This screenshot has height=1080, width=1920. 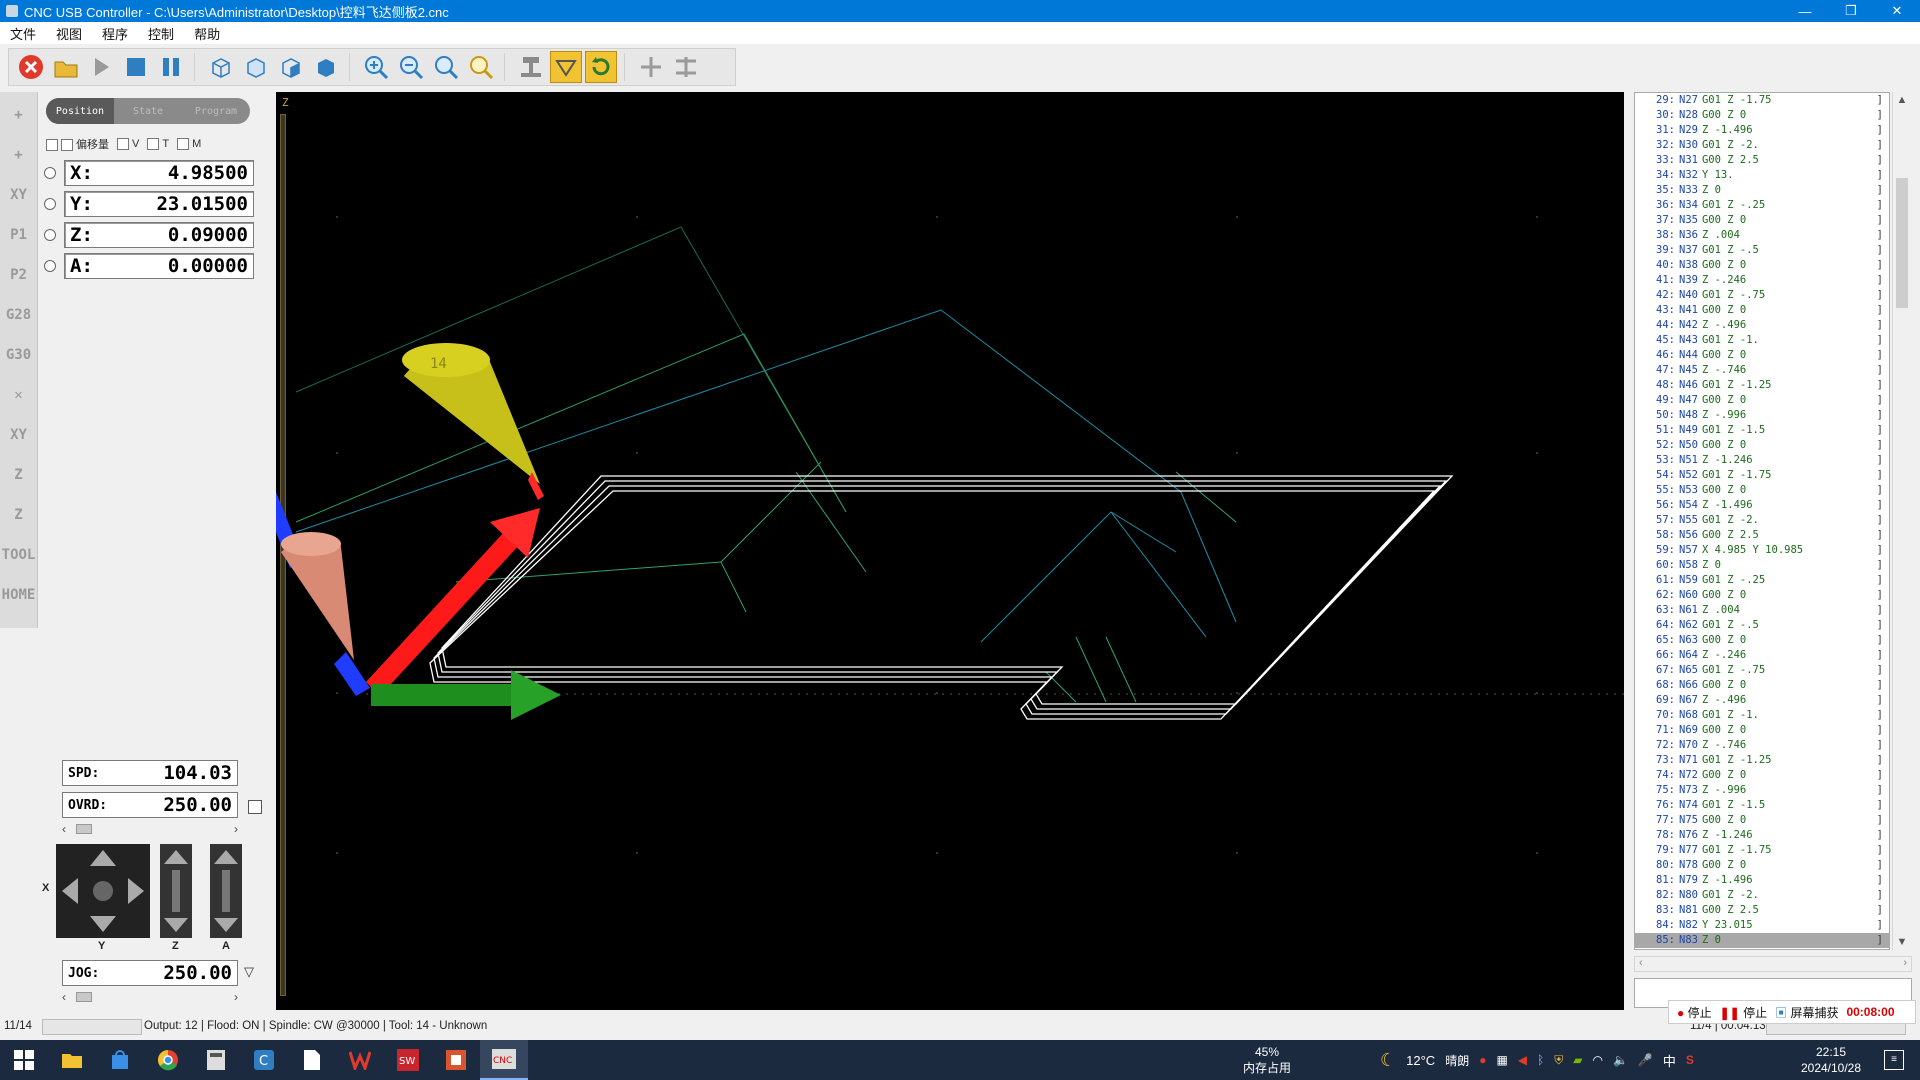 I want to click on store-icon, so click(x=120, y=1060).